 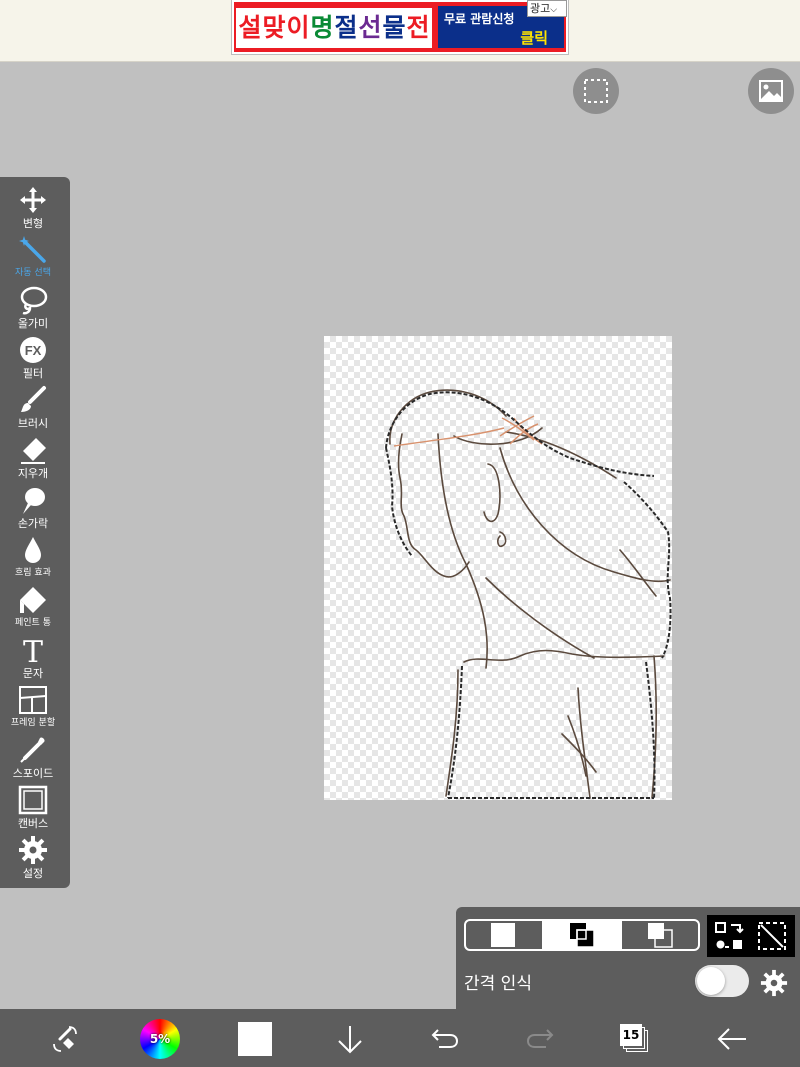 I want to click on back-button, so click(x=732, y=1039).